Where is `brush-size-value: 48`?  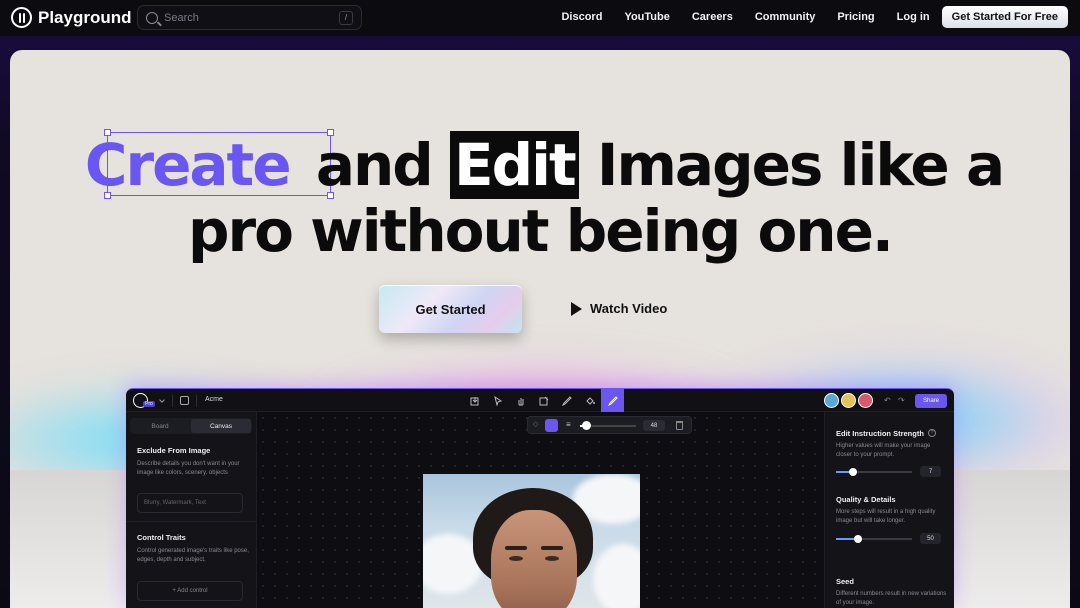 brush-size-value: 48 is located at coordinates (654, 425).